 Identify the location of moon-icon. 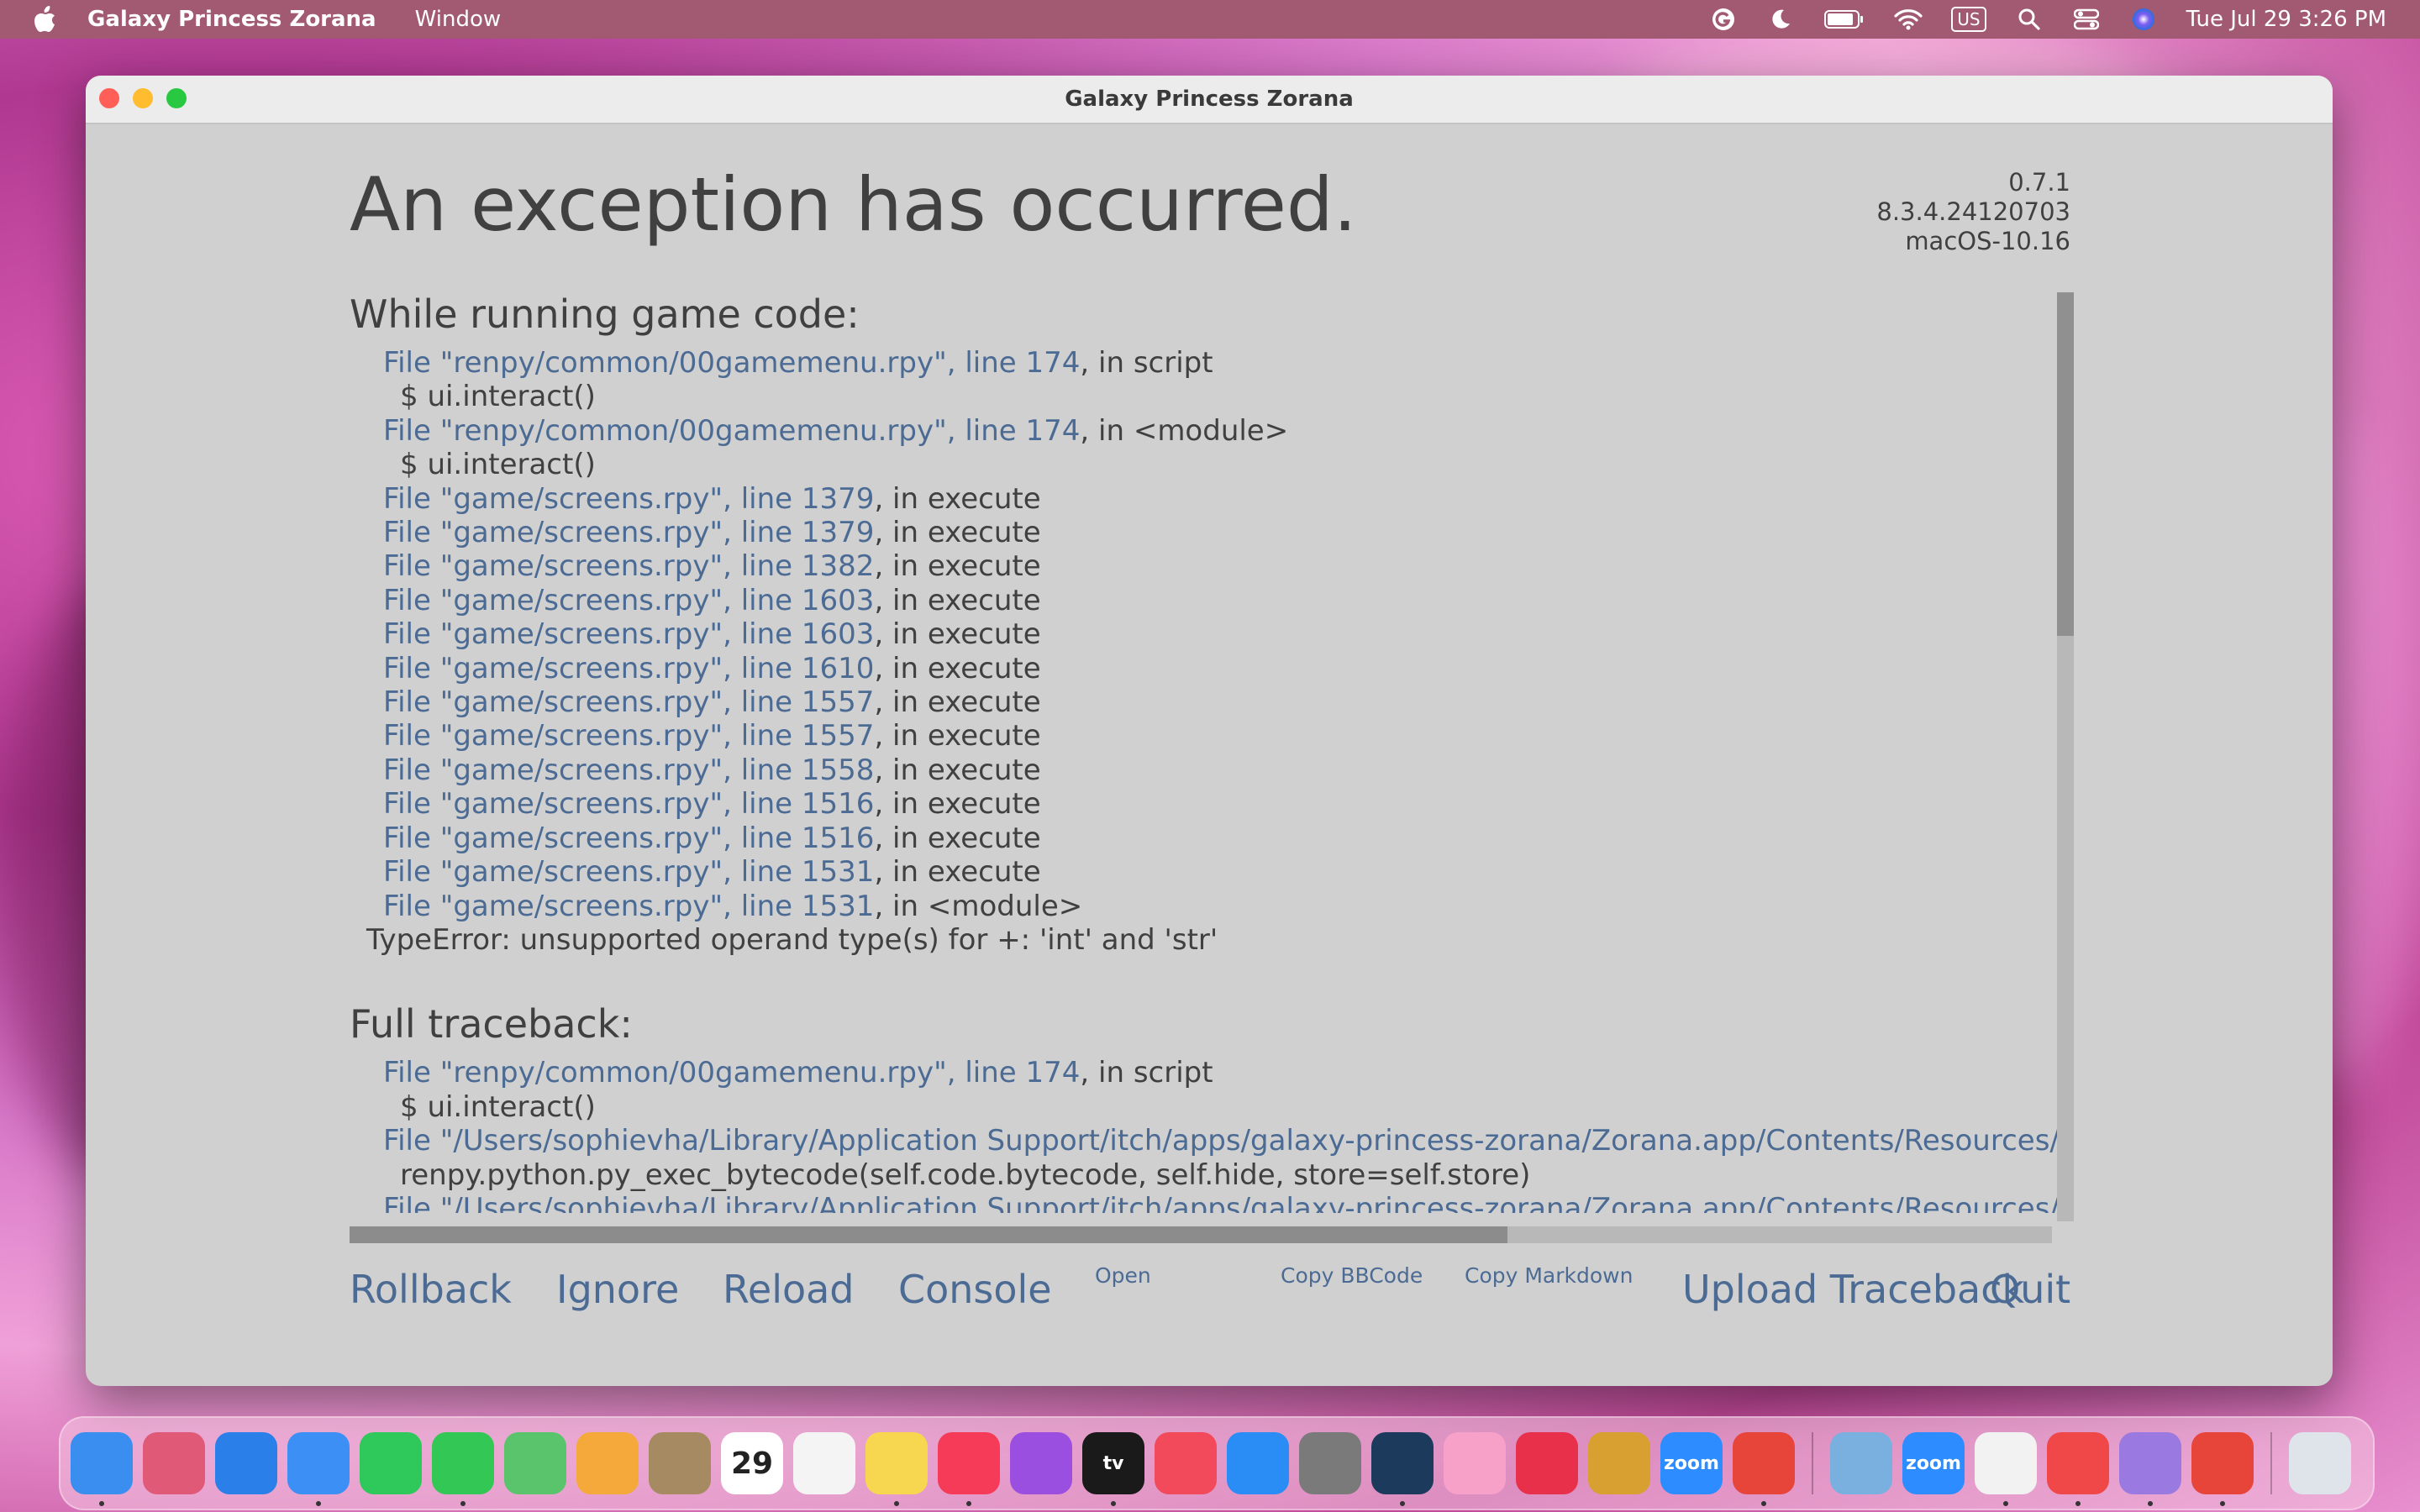
(1781, 19).